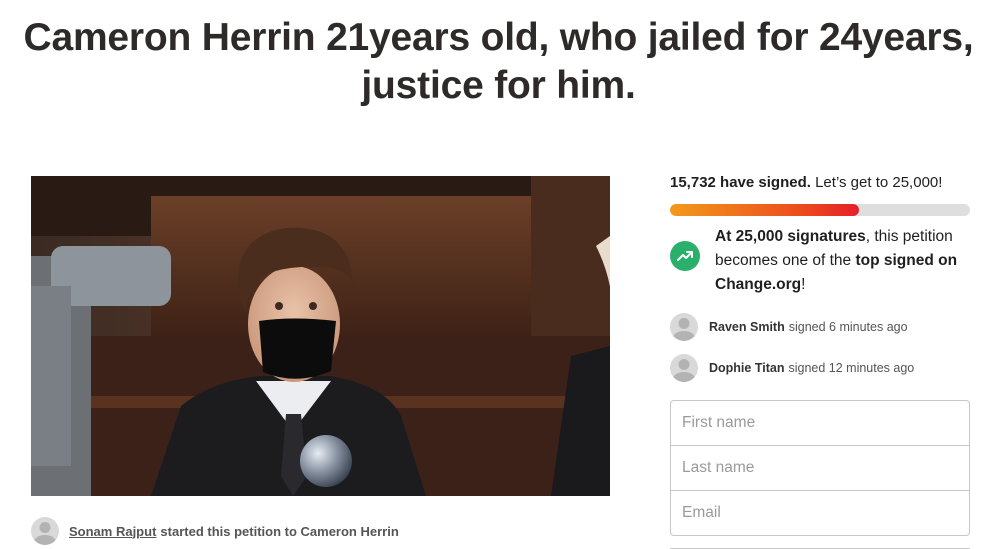 The width and height of the screenshot is (997, 549). What do you see at coordinates (790, 236) in the screenshot?
I see `milestone-goal: At 25,000 signatures` at bounding box center [790, 236].